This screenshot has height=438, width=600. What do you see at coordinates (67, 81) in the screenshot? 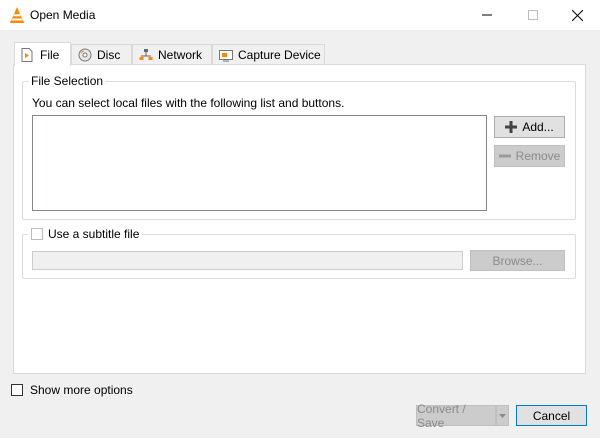
I see `file-selection-title: File Selection` at bounding box center [67, 81].